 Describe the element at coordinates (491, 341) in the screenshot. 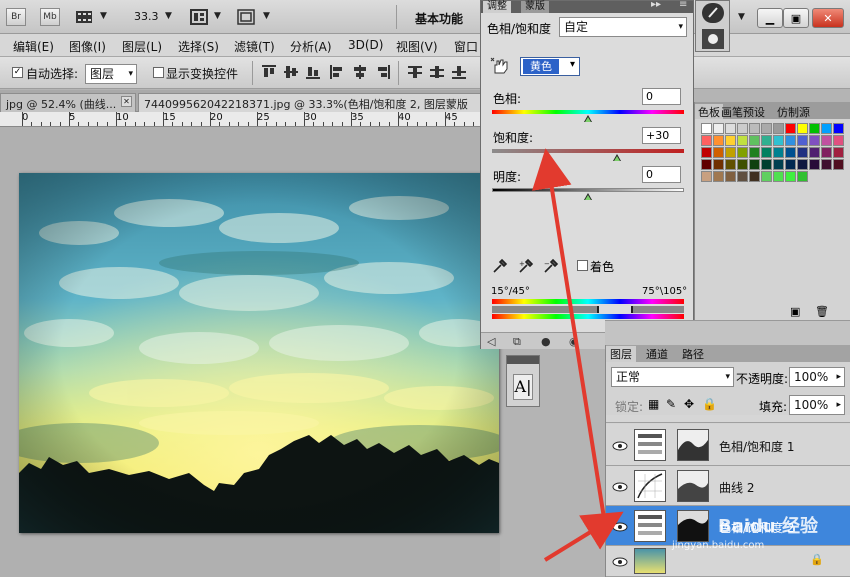

I see `back-arrow-icon: ◁` at that location.